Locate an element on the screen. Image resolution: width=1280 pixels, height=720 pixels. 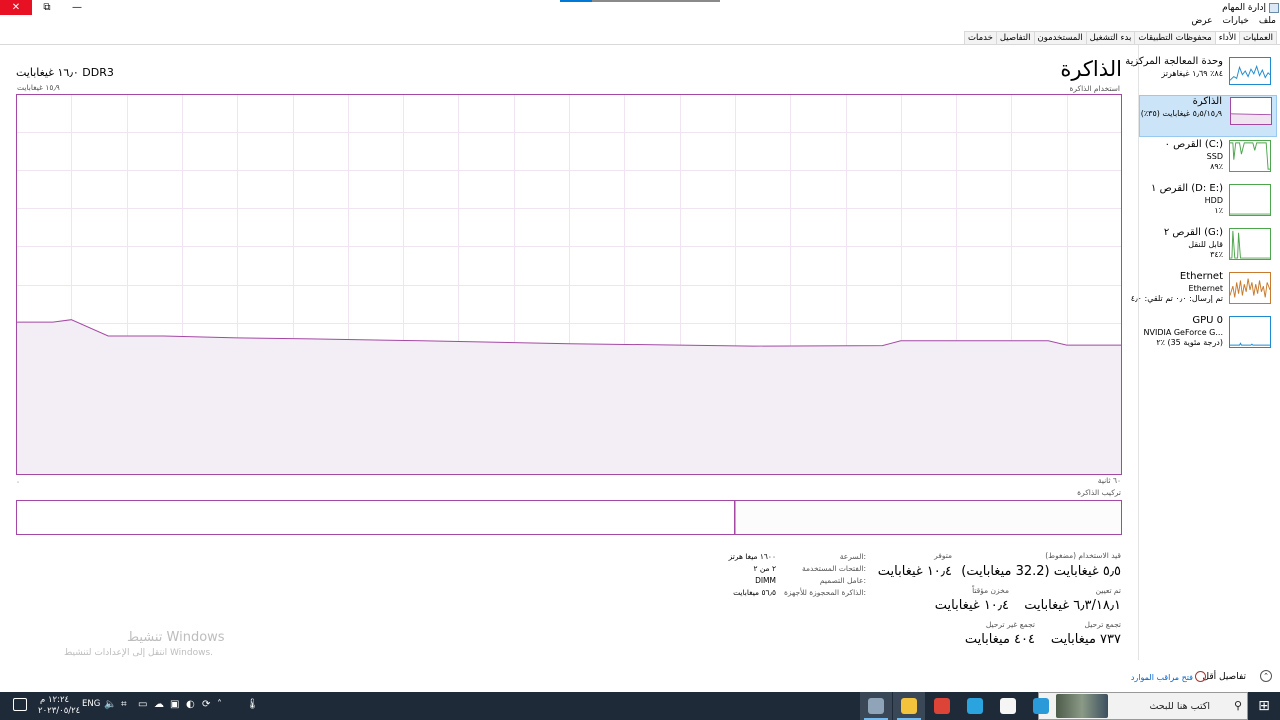
gpu-thumbnail is located at coordinates (1250, 332).